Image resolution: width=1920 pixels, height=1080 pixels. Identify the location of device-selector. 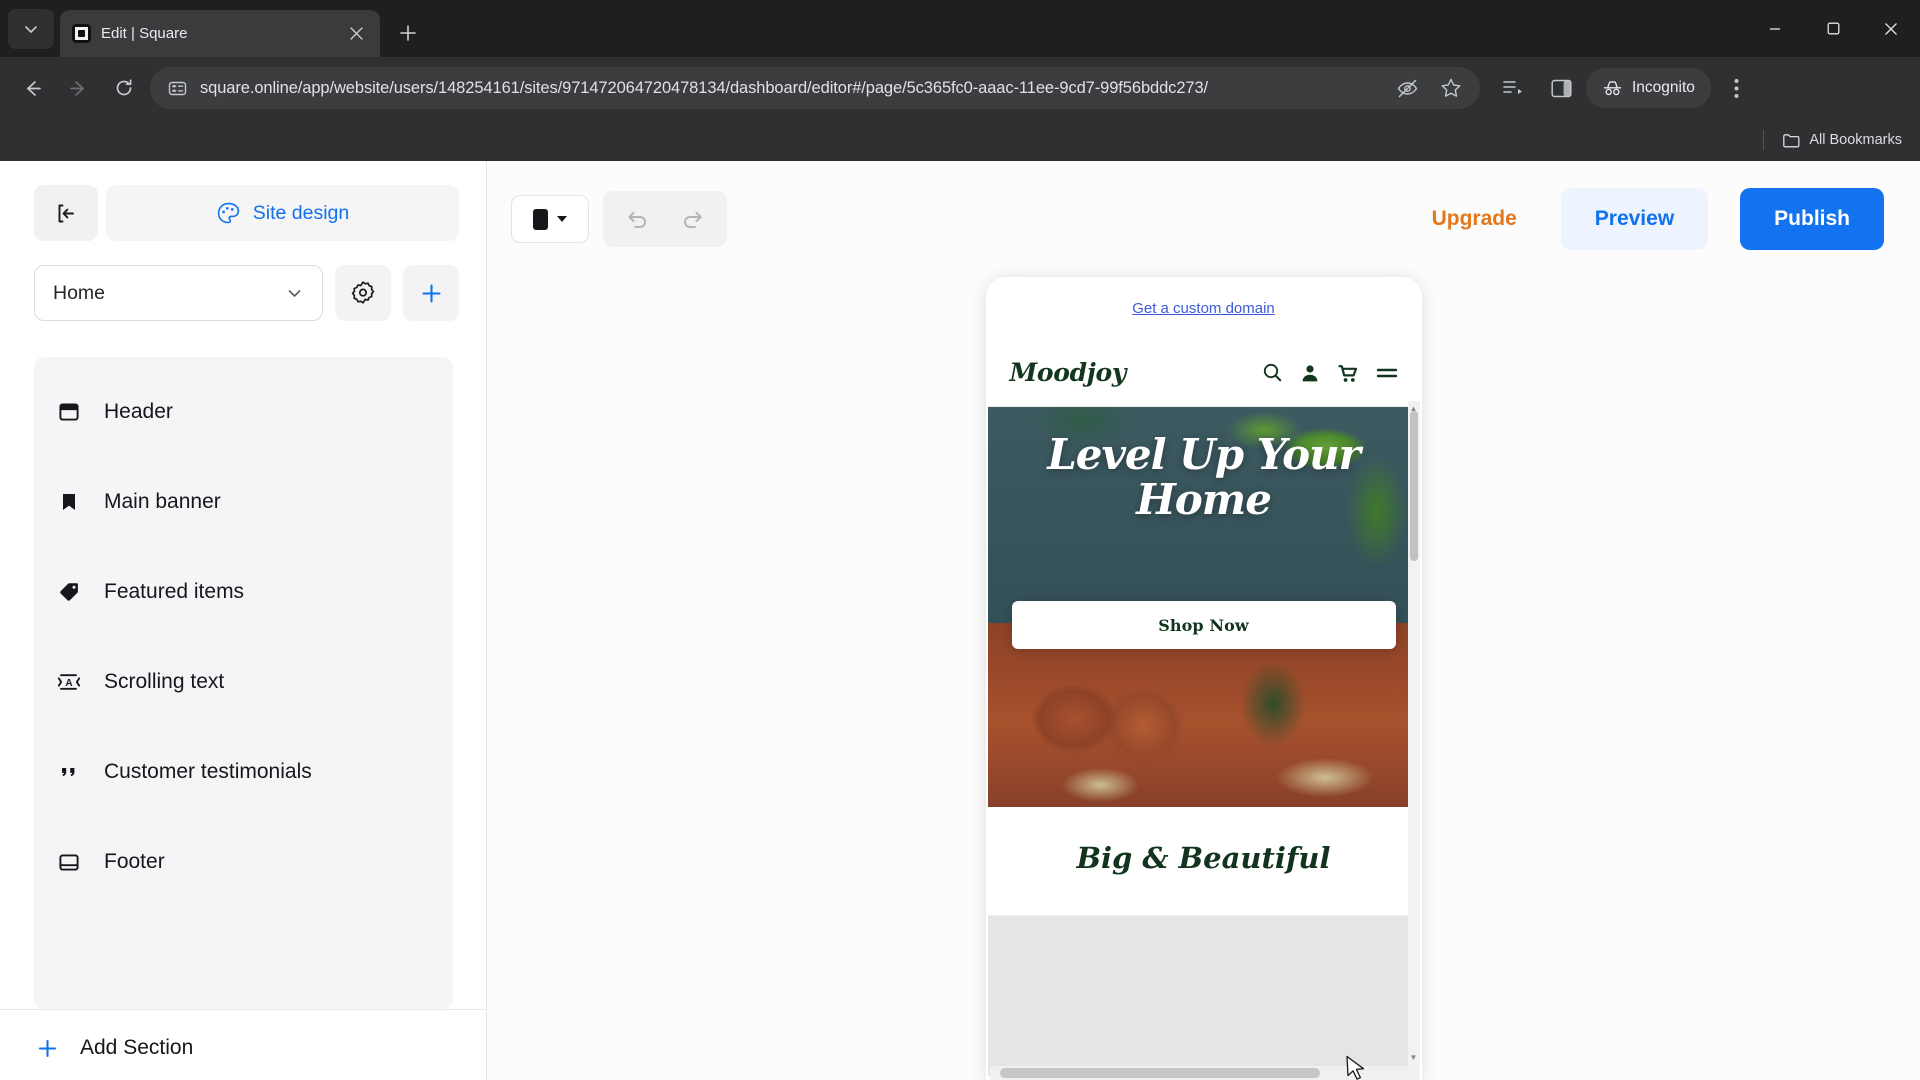
(550, 219).